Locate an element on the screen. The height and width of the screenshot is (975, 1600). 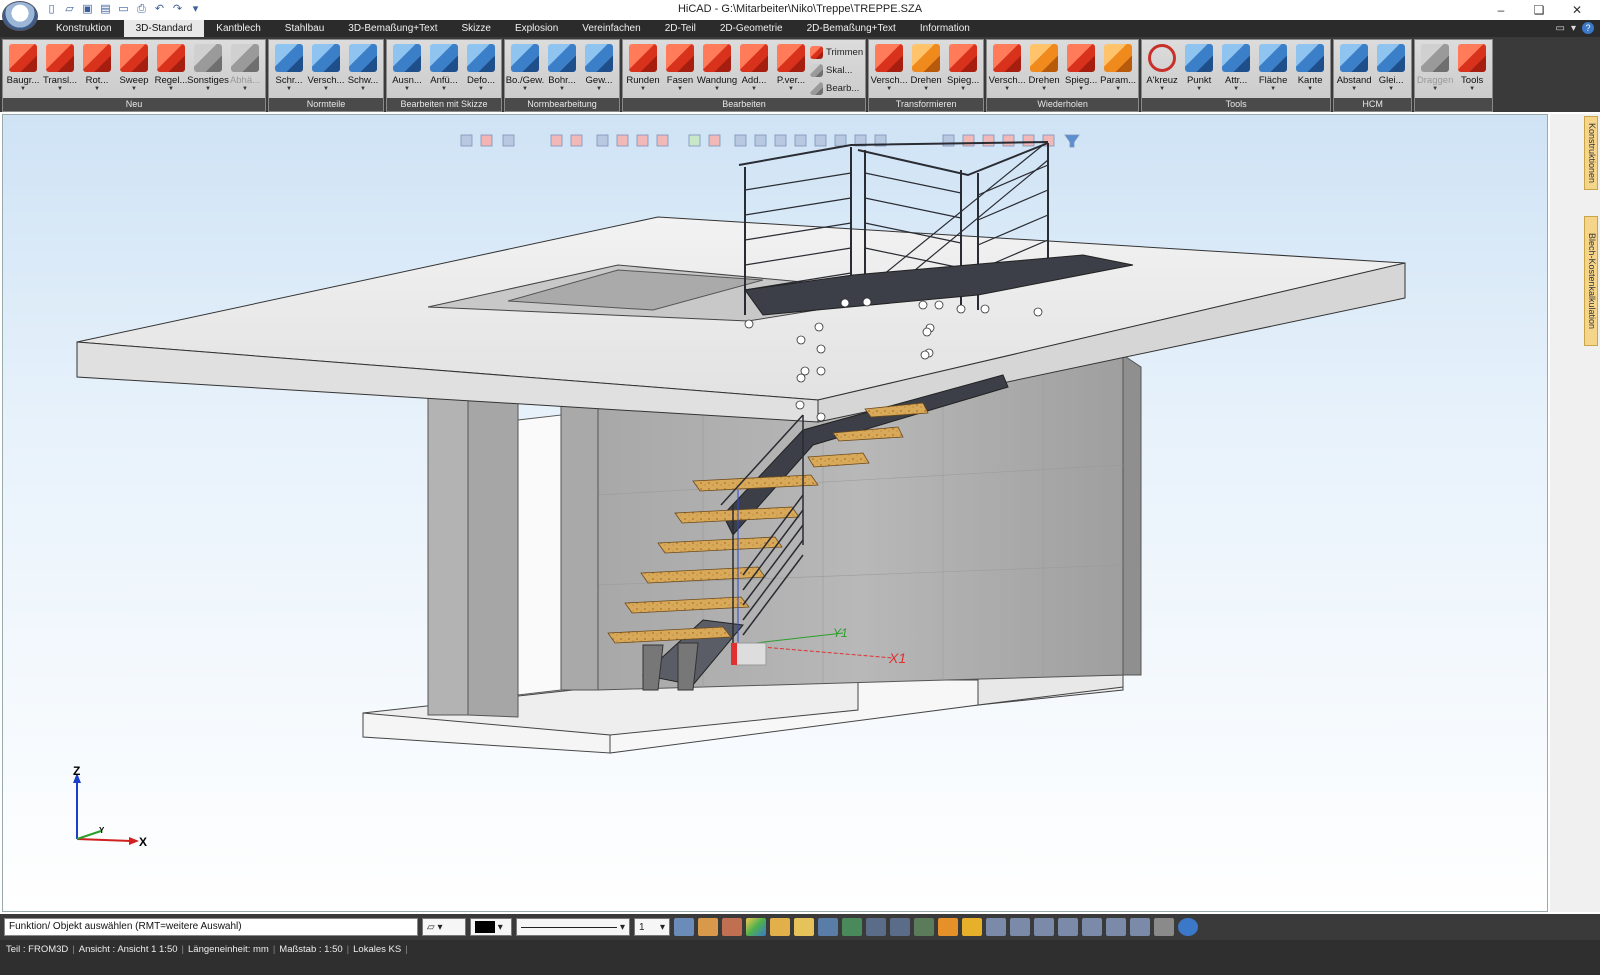
zoom-in-icon is located at coordinates (622, 140).